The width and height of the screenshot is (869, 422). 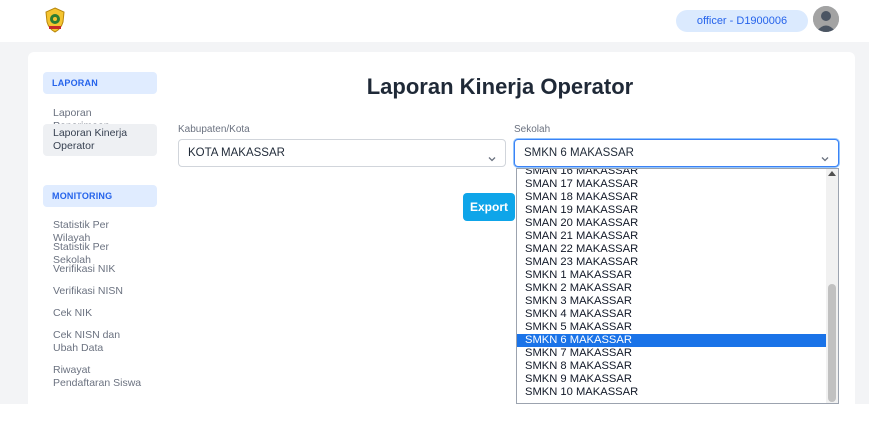 I want to click on sekolah-value: SMKN 6 MAKASSAR, so click(x=579, y=153).